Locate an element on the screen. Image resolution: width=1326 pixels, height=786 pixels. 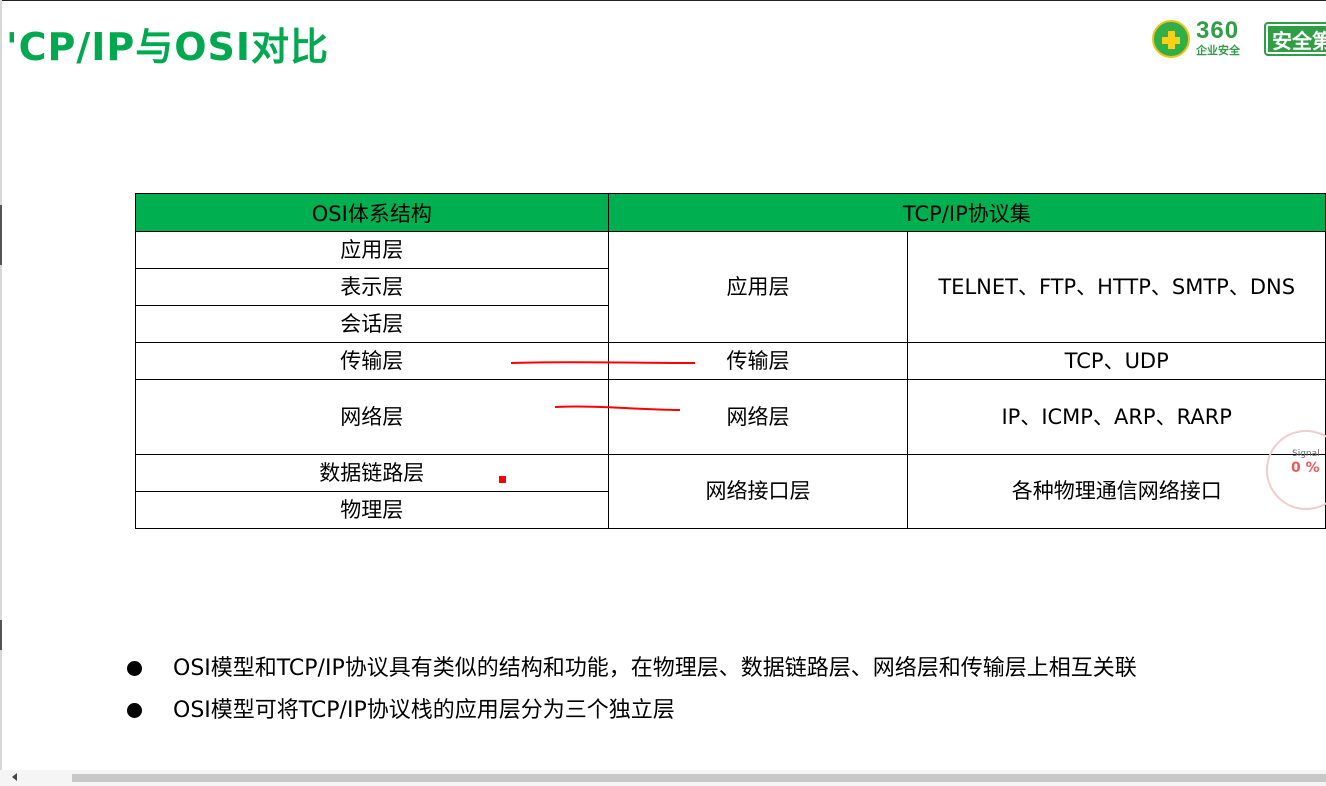
annotation-dot is located at coordinates (502, 479).